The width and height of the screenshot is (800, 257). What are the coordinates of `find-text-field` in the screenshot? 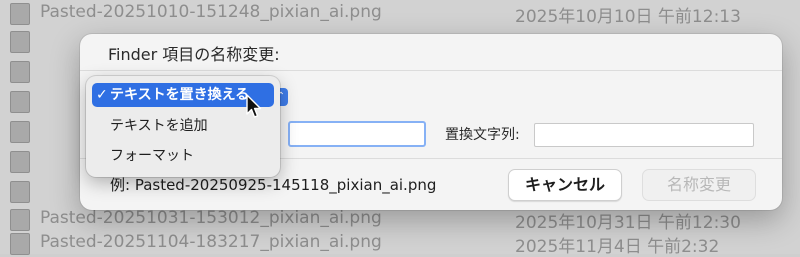 It's located at (357, 134).